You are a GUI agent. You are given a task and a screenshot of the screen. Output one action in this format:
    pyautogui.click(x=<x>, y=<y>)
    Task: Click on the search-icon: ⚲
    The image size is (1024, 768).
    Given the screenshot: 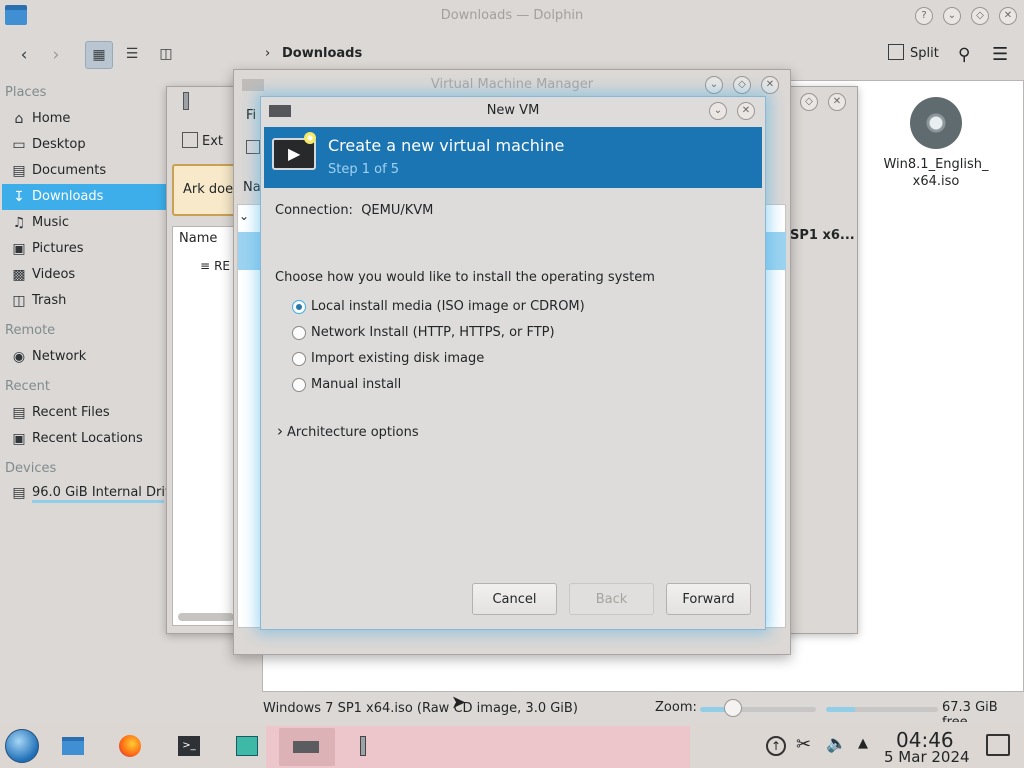 What is the action you would take?
    pyautogui.click(x=964, y=55)
    